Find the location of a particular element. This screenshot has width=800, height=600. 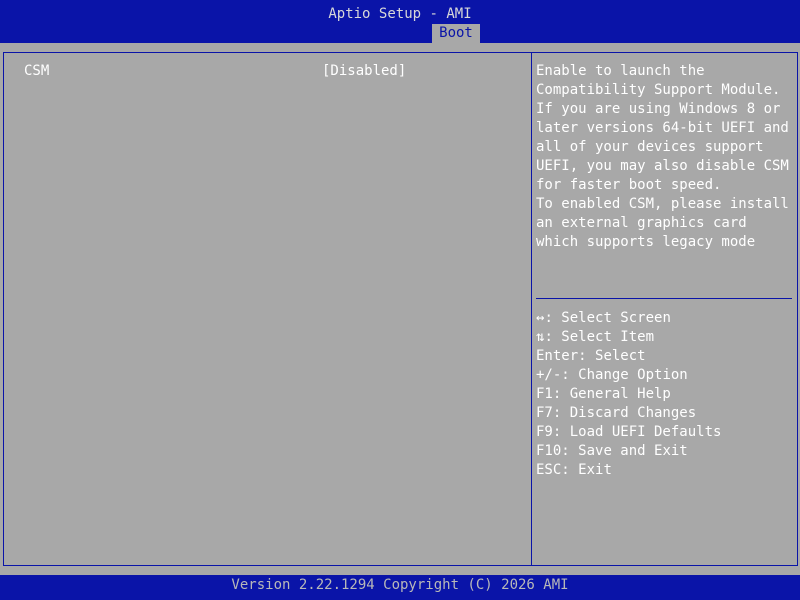

help-line: all of your devices support is located at coordinates (650, 147).